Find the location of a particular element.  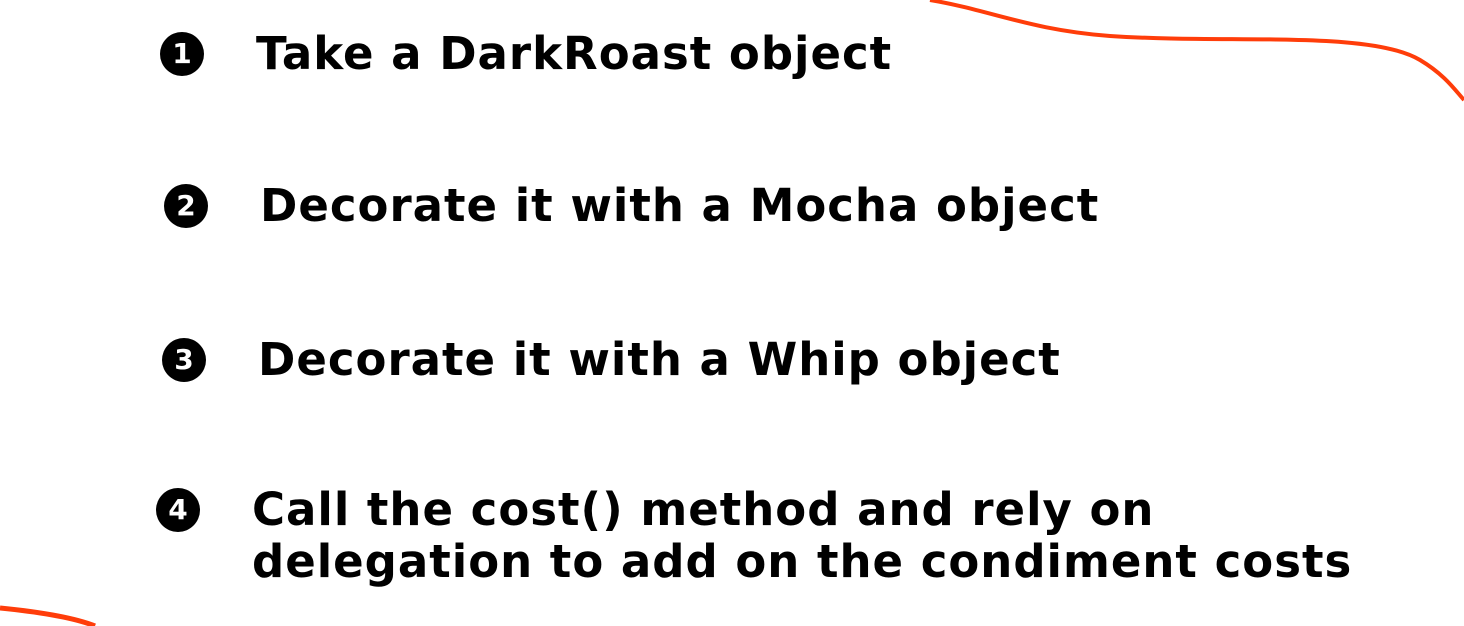

step-3: 3 Decorate it with a Whip object is located at coordinates (611, 360).